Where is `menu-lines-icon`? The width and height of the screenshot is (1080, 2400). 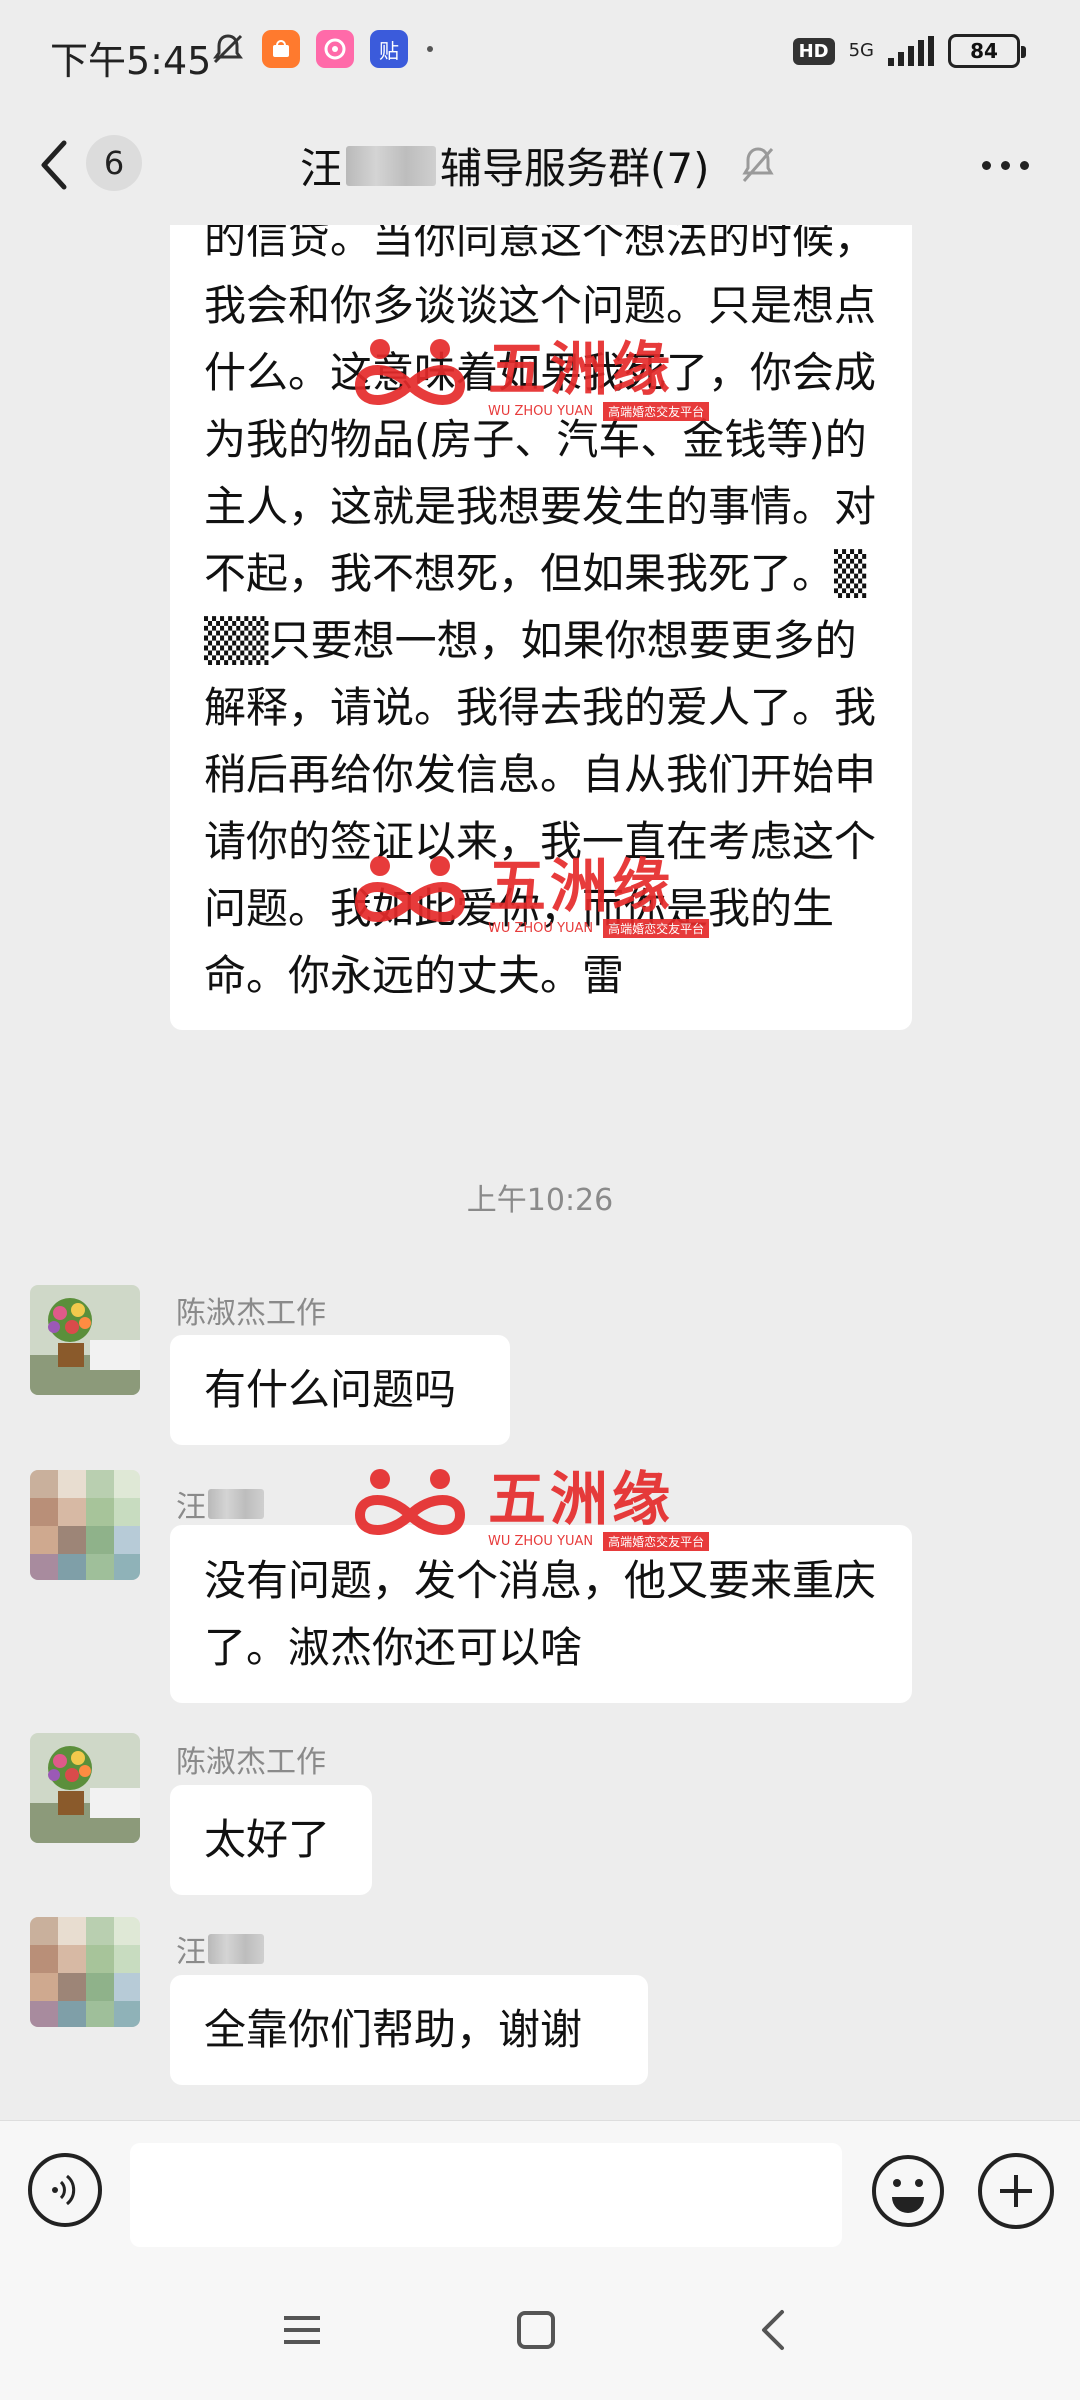 menu-lines-icon is located at coordinates (302, 2330).